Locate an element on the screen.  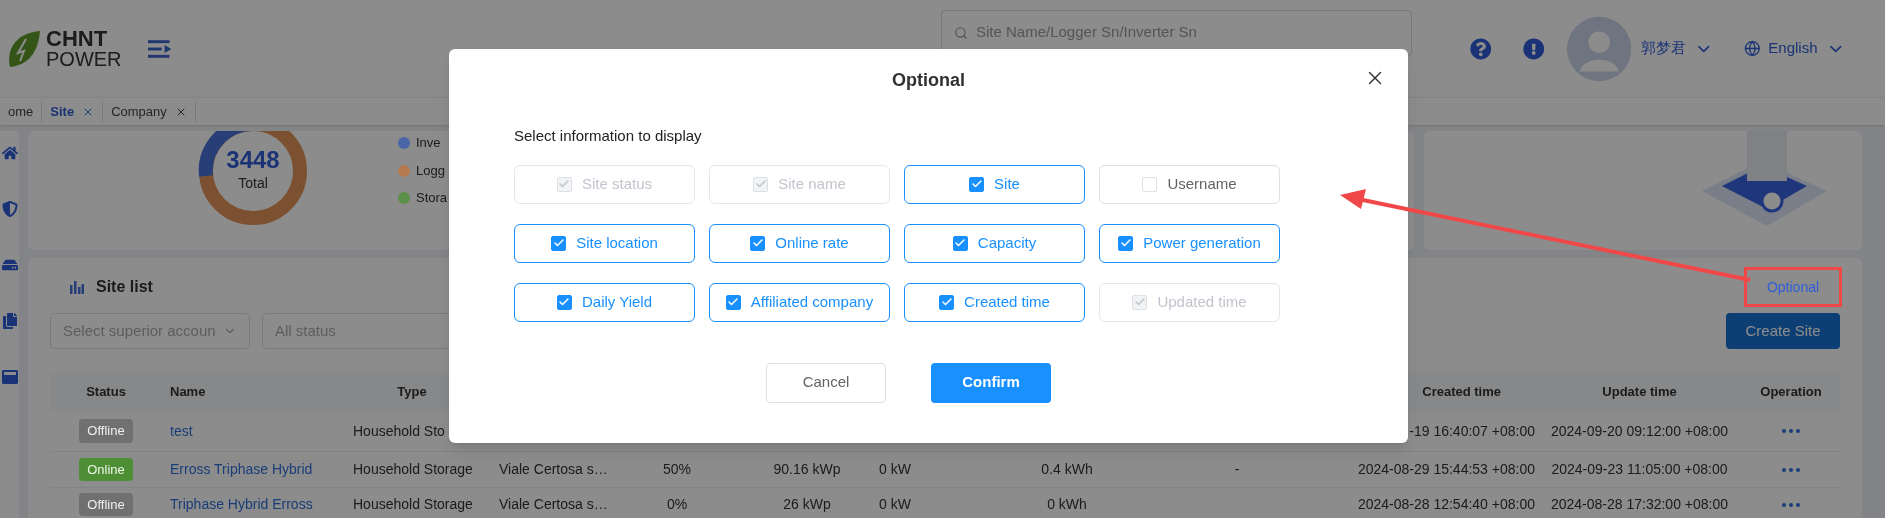
option-checkbox: Capacity is located at coordinates (994, 243).